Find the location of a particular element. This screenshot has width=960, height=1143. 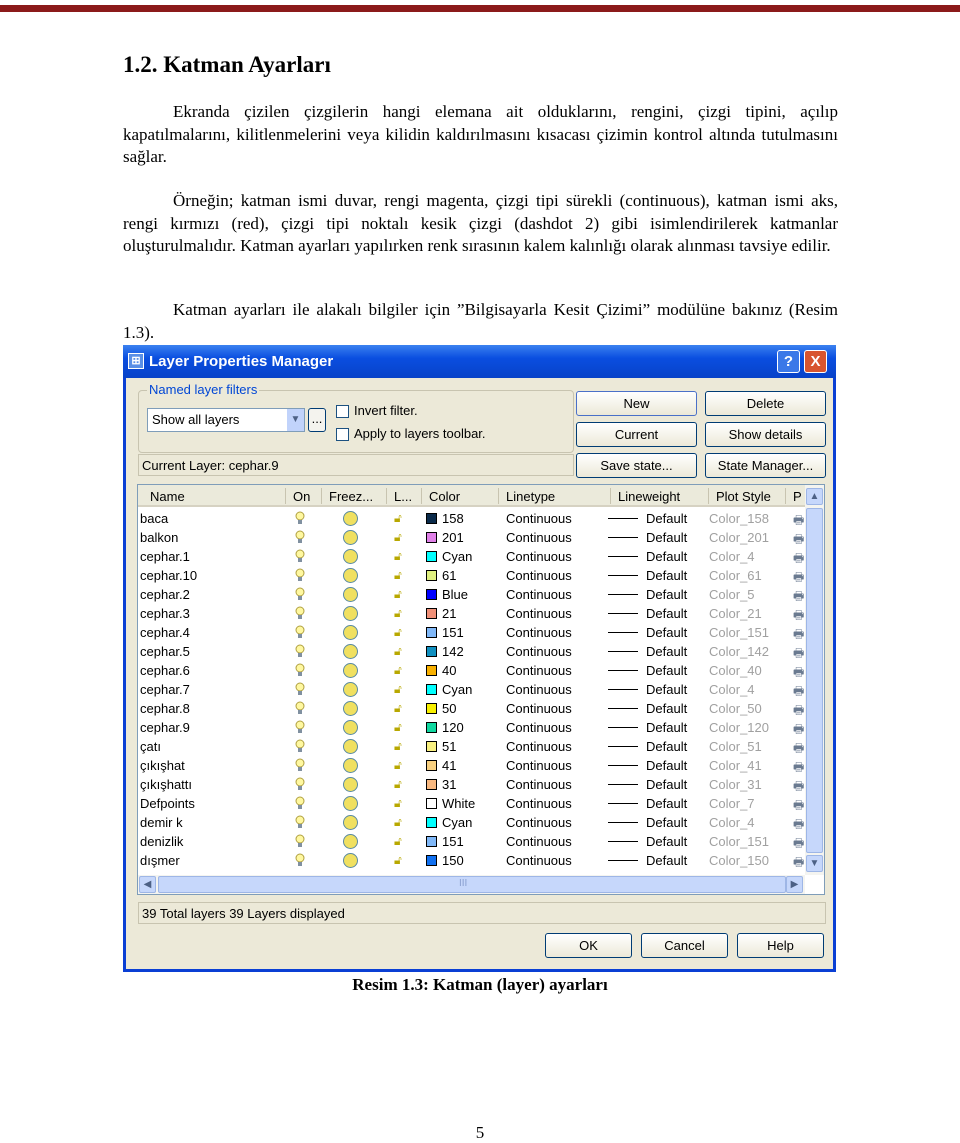

color-value: 50 is located at coordinates (449, 708).